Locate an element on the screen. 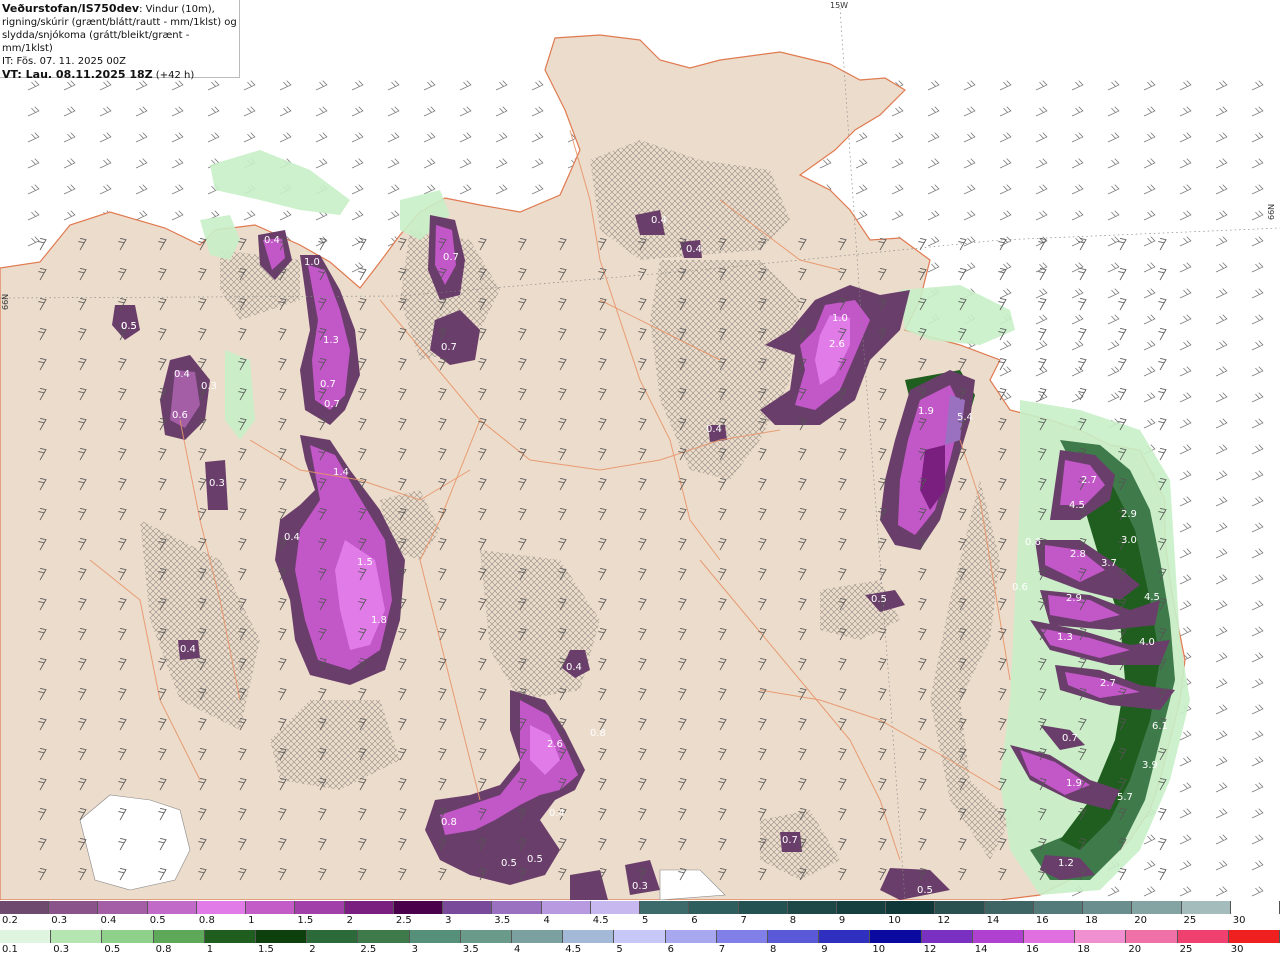 The image size is (1280, 958). title-rest: : Vindur (10m), is located at coordinates (177, 9).